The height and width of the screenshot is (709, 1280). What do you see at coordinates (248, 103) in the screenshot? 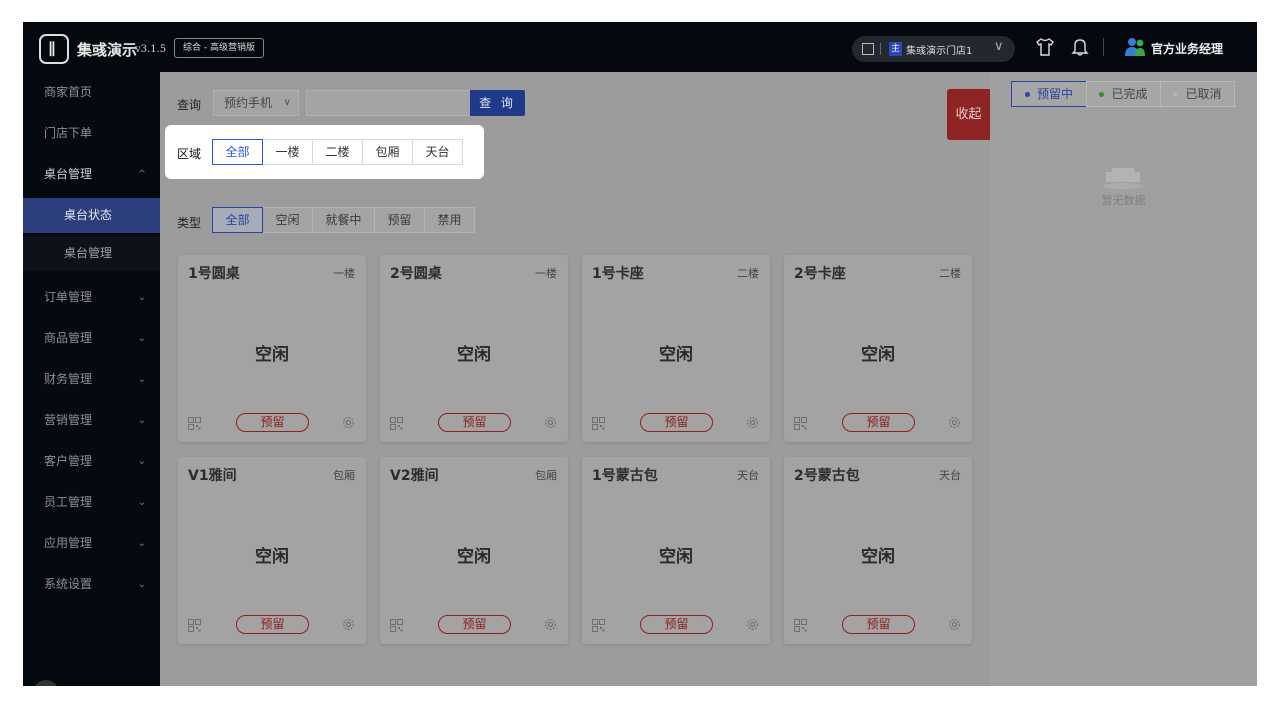
I see `query-type-value: 预约手机` at bounding box center [248, 103].